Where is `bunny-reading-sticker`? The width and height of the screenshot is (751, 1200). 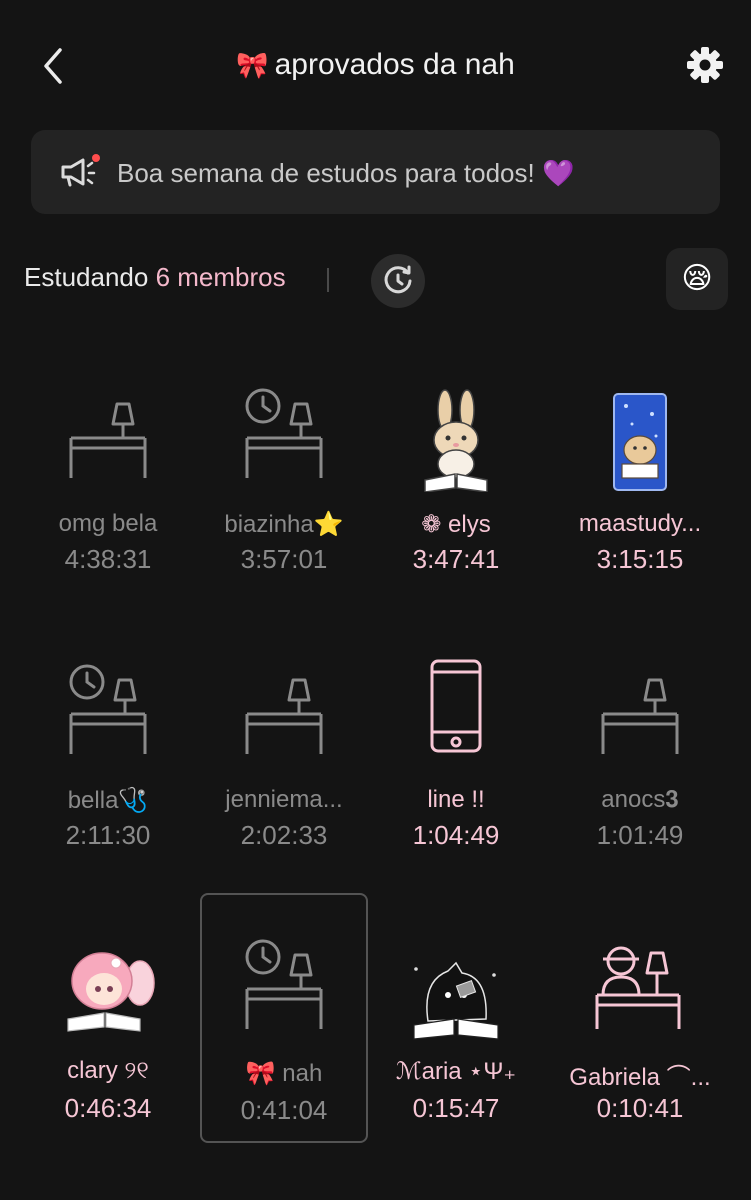 bunny-reading-sticker is located at coordinates (456, 440).